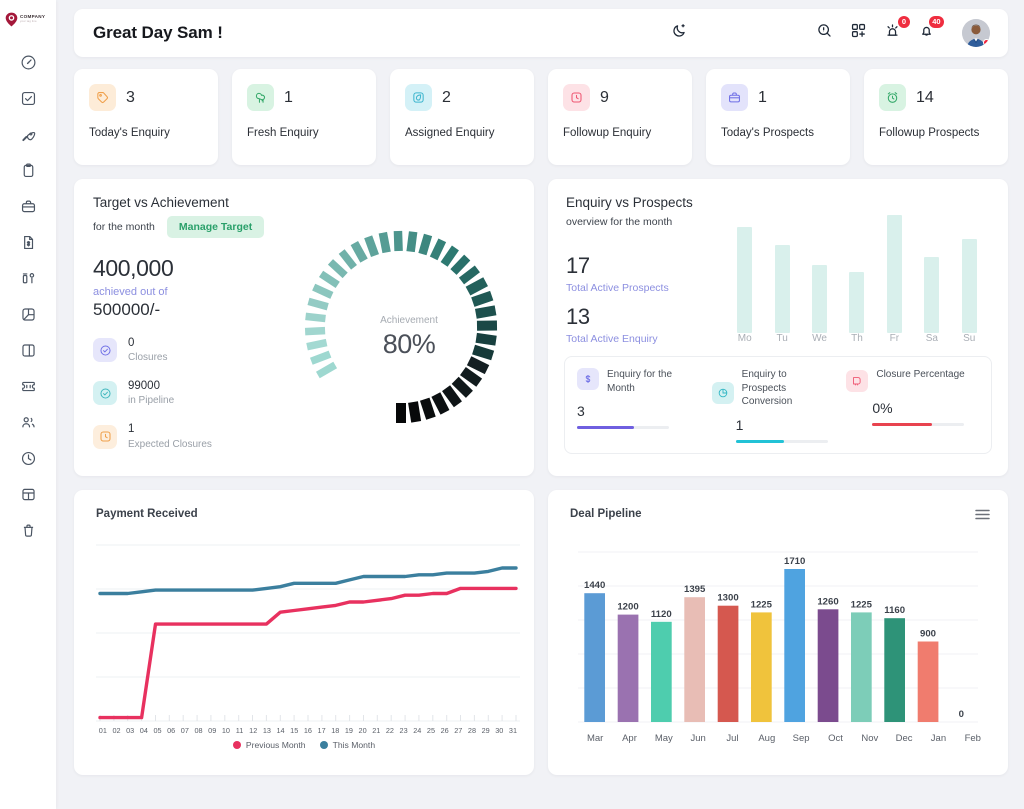 The image size is (1024, 809). I want to click on payment-x-tick: 10, so click(225, 730).